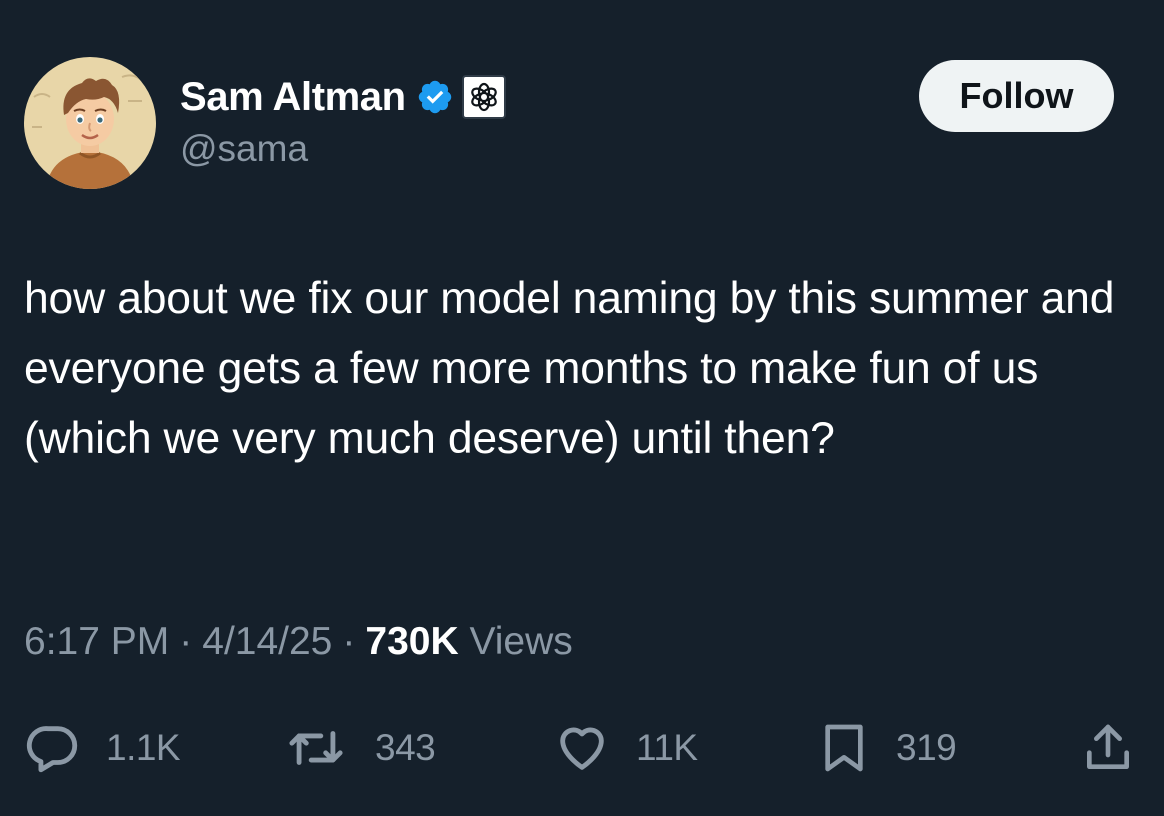 Image resolution: width=1164 pixels, height=816 pixels. What do you see at coordinates (359, 748) in the screenshot?
I see `repost-button: 343` at bounding box center [359, 748].